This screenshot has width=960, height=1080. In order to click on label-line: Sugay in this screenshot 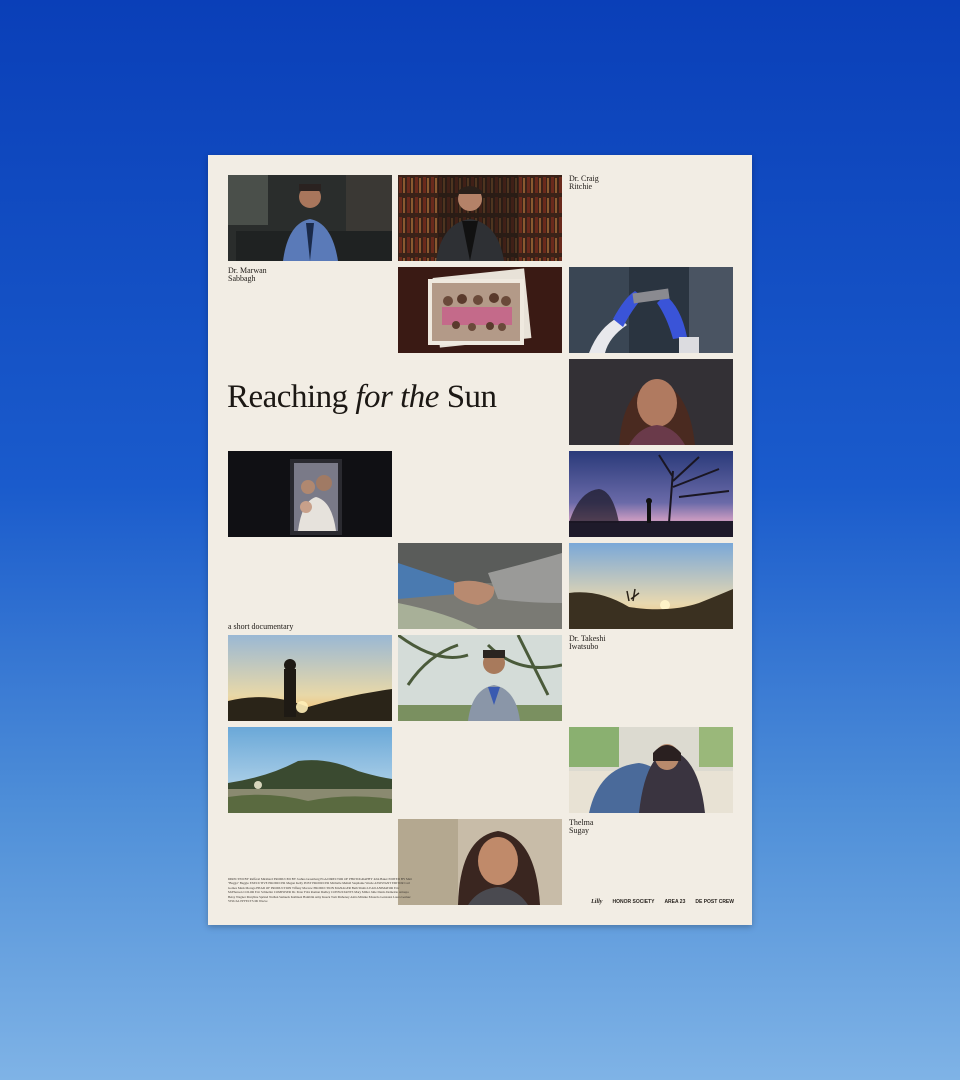, I will do `click(579, 830)`.